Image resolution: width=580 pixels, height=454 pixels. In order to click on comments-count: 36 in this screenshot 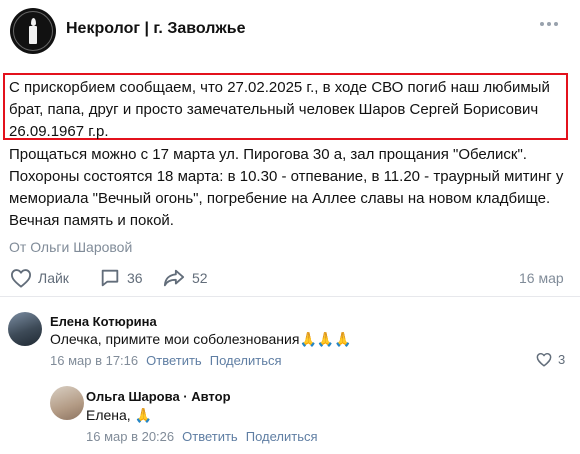, I will do `click(135, 278)`.